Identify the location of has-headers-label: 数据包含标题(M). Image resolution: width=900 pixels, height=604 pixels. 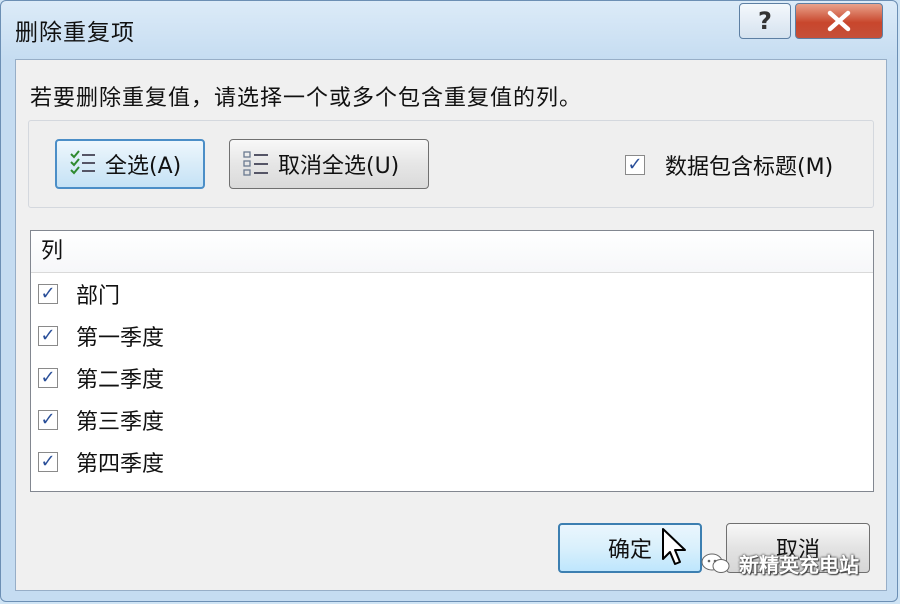
(749, 167).